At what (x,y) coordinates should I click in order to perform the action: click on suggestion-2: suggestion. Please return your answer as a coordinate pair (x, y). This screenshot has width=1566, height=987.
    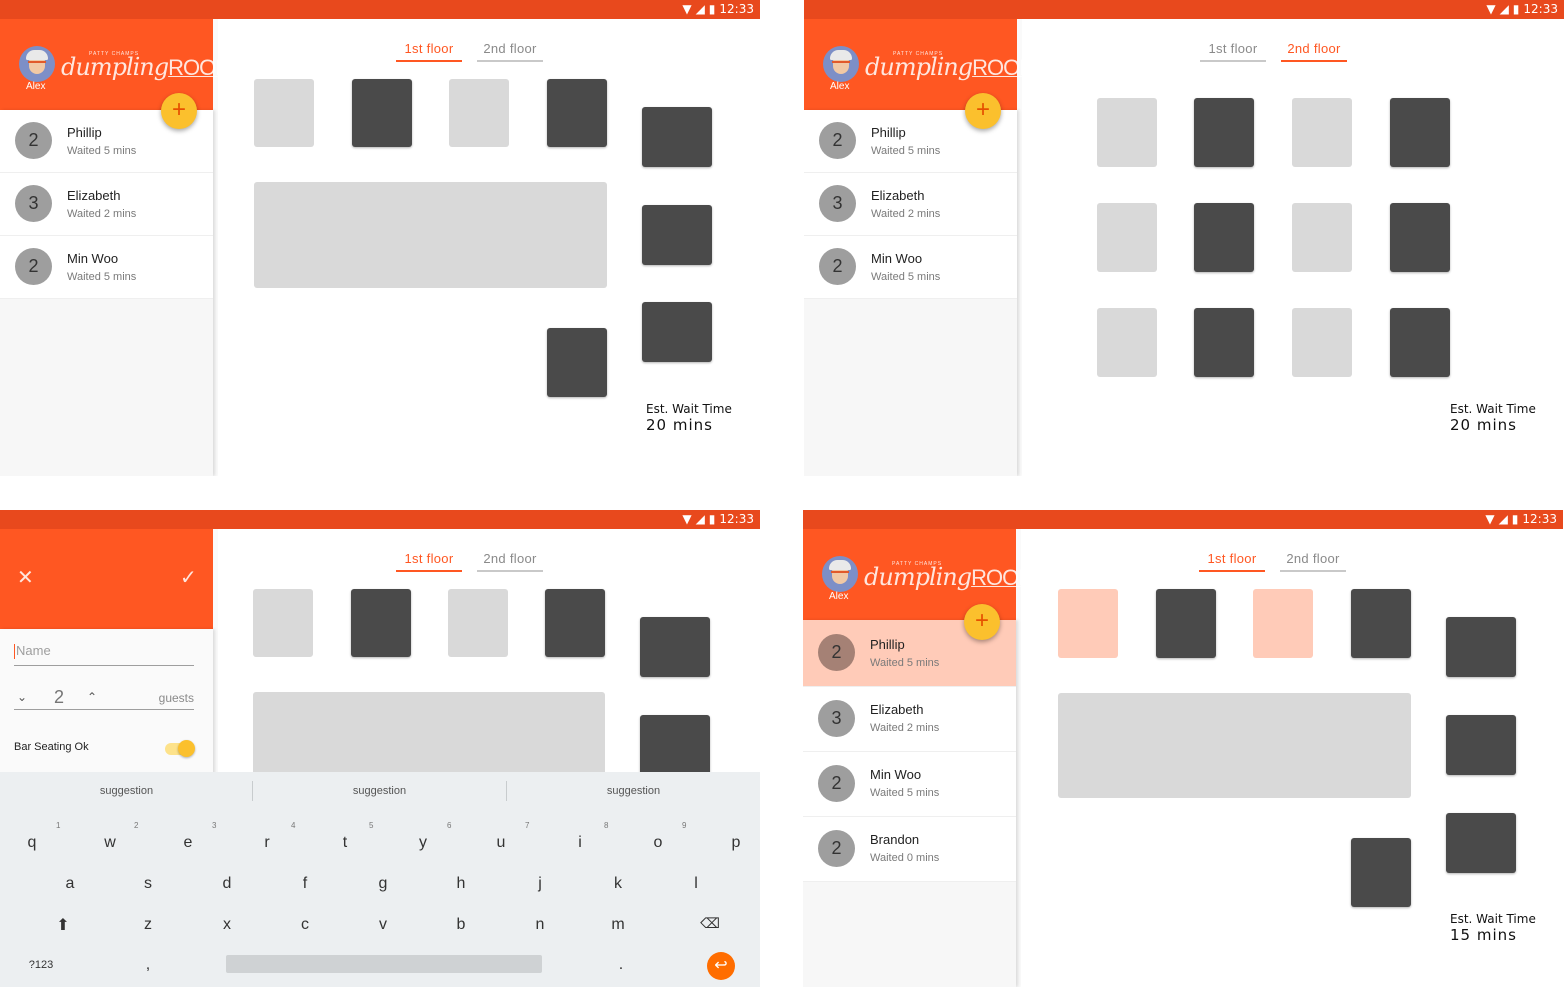
    Looking at the image, I should click on (379, 791).